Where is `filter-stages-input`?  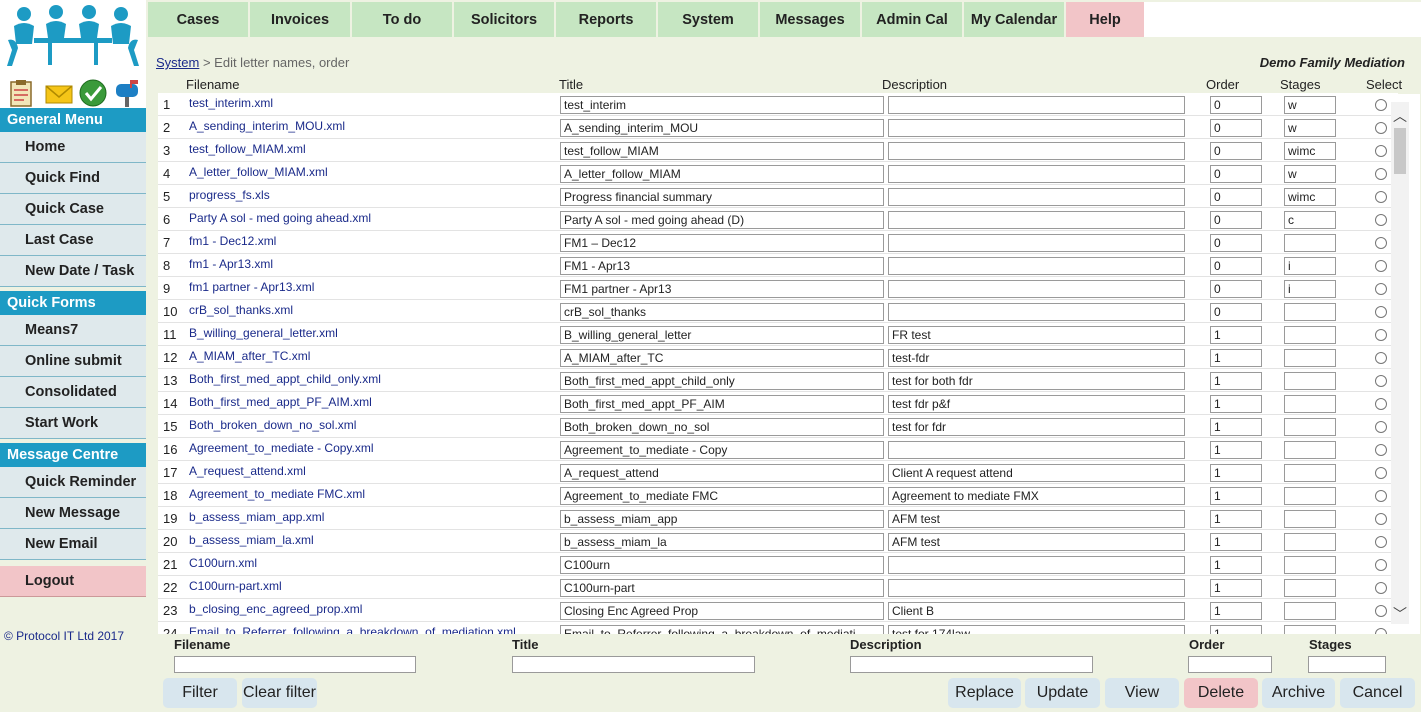 filter-stages-input is located at coordinates (1347, 664).